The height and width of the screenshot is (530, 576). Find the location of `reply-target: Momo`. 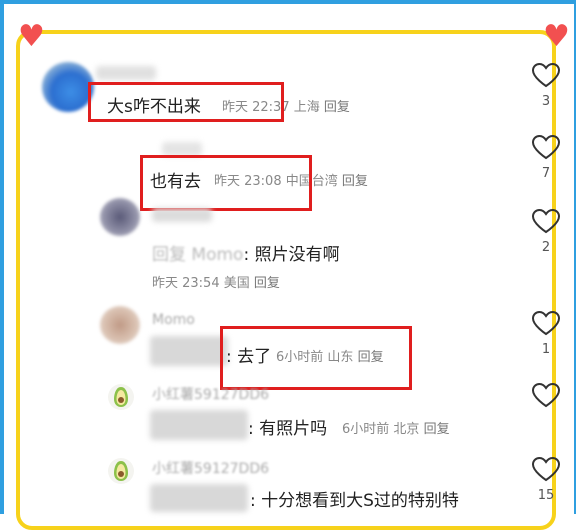

reply-target: Momo is located at coordinates (217, 255).